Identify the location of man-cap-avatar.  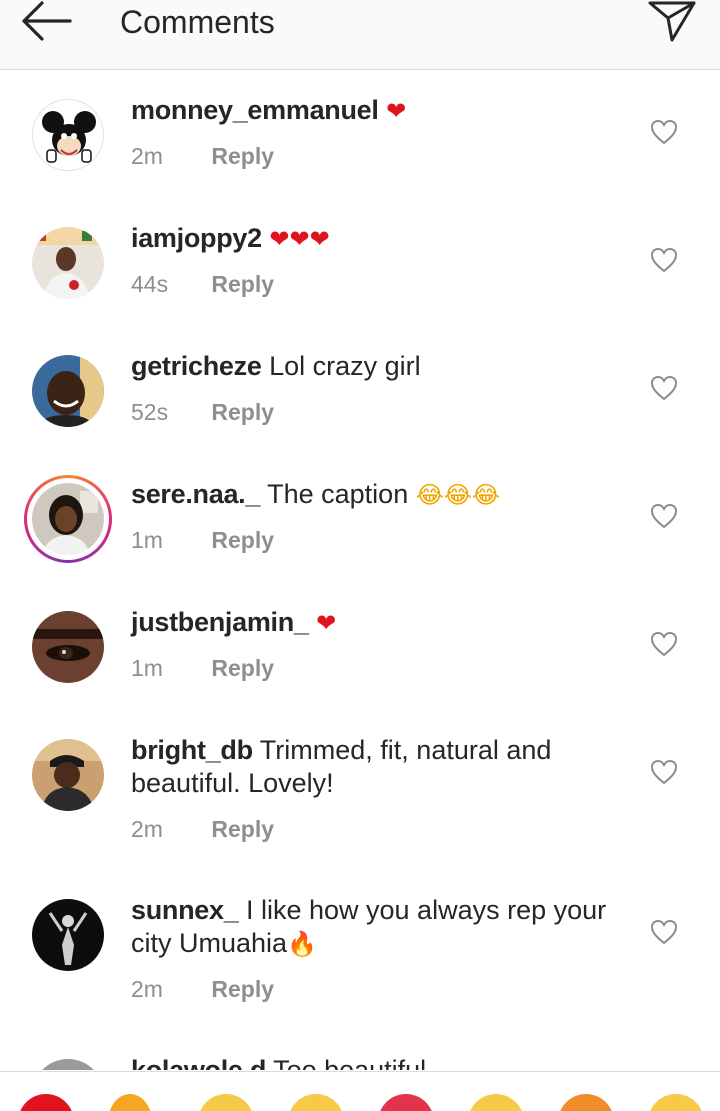
(68, 775).